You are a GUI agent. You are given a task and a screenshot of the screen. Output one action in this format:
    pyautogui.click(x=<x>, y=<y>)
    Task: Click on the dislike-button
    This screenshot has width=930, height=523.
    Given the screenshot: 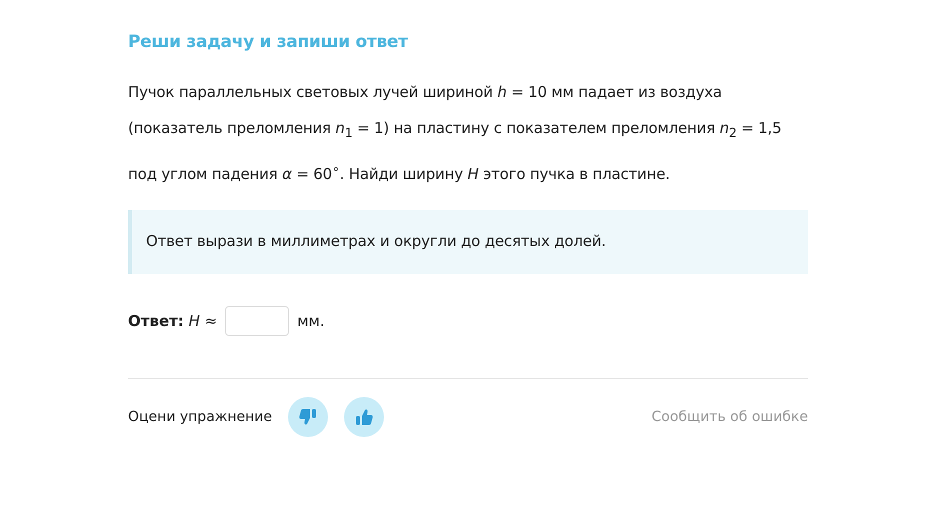 What is the action you would take?
    pyautogui.click(x=308, y=417)
    